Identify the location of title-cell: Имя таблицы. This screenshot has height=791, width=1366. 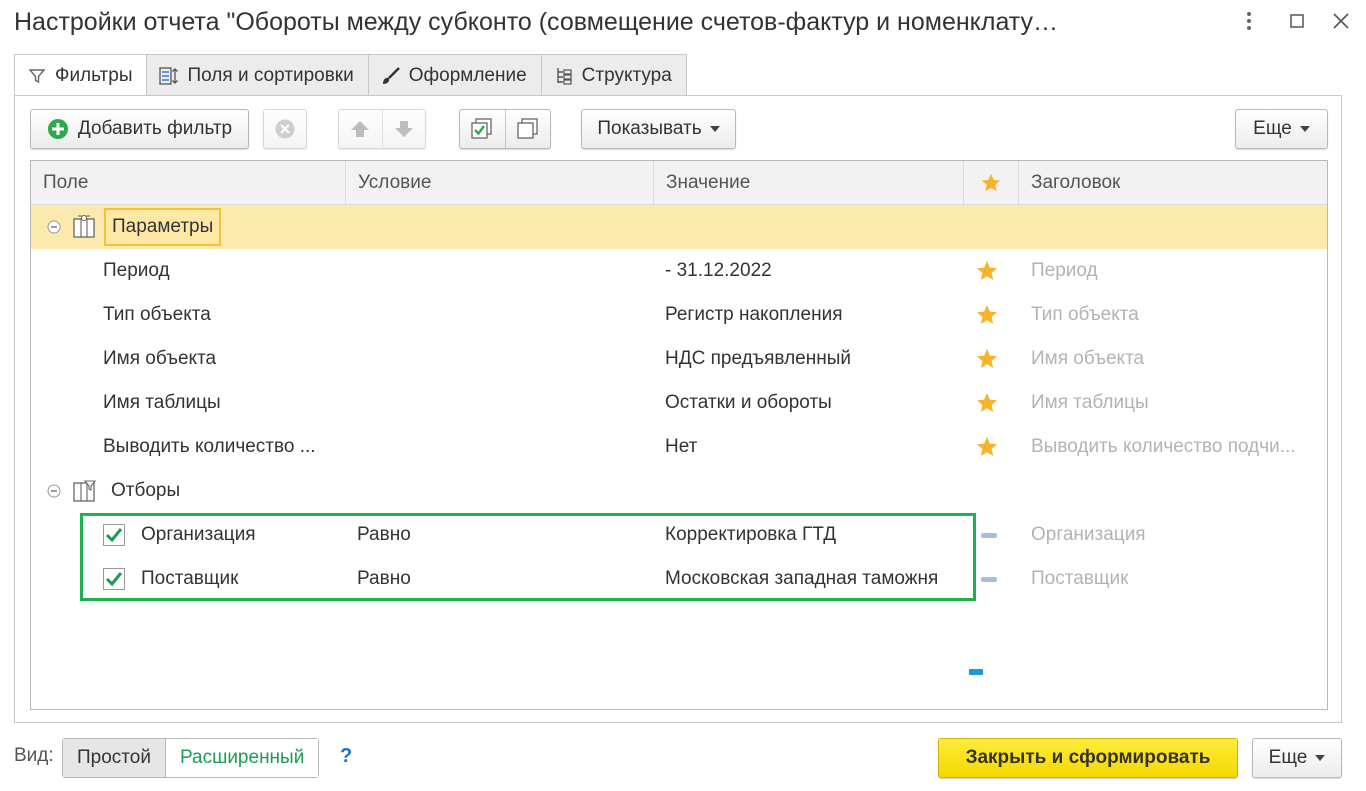
(1173, 403).